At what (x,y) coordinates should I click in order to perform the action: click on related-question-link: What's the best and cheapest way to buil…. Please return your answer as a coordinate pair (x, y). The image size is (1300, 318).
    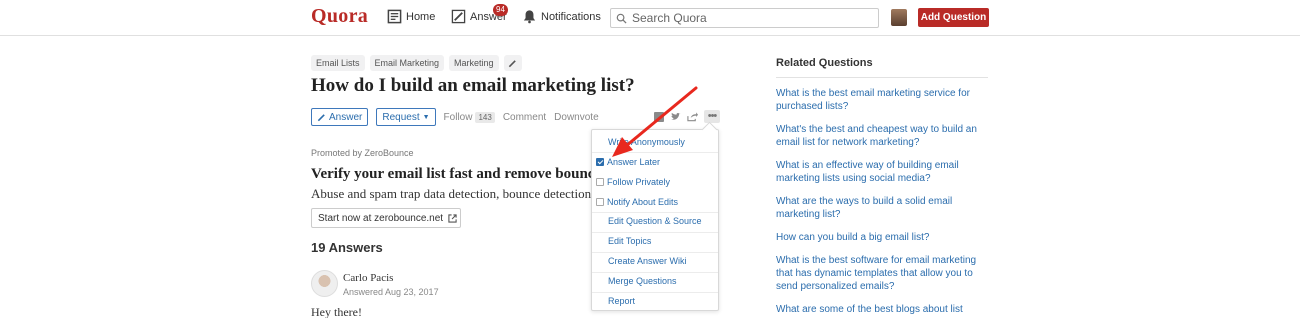
    Looking at the image, I should click on (883, 136).